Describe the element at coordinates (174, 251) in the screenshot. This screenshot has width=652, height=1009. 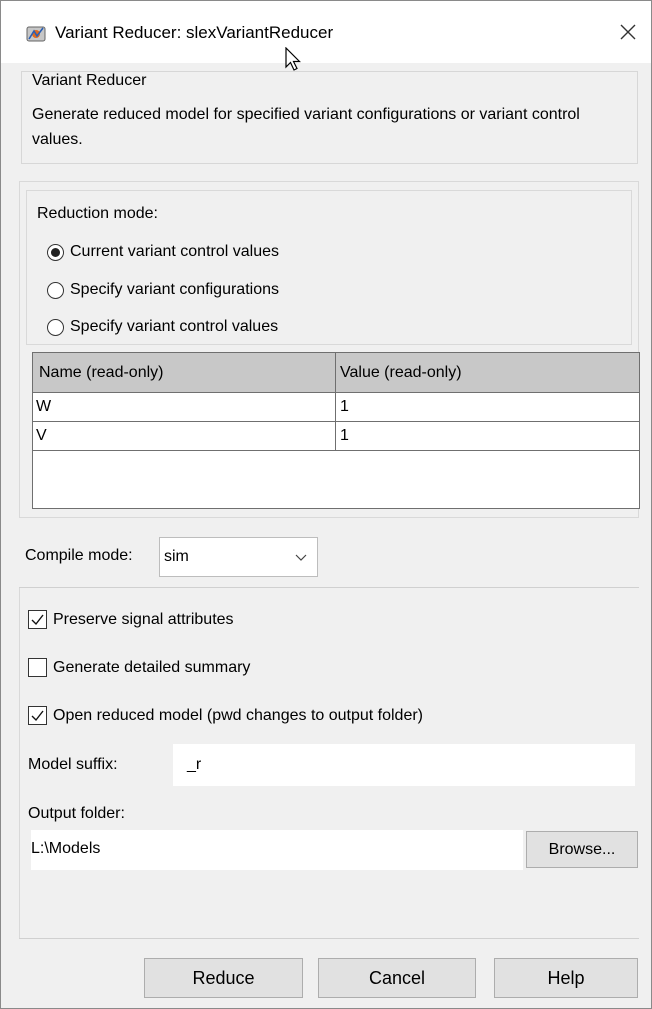
I see `radio-label: Current variant control values` at that location.